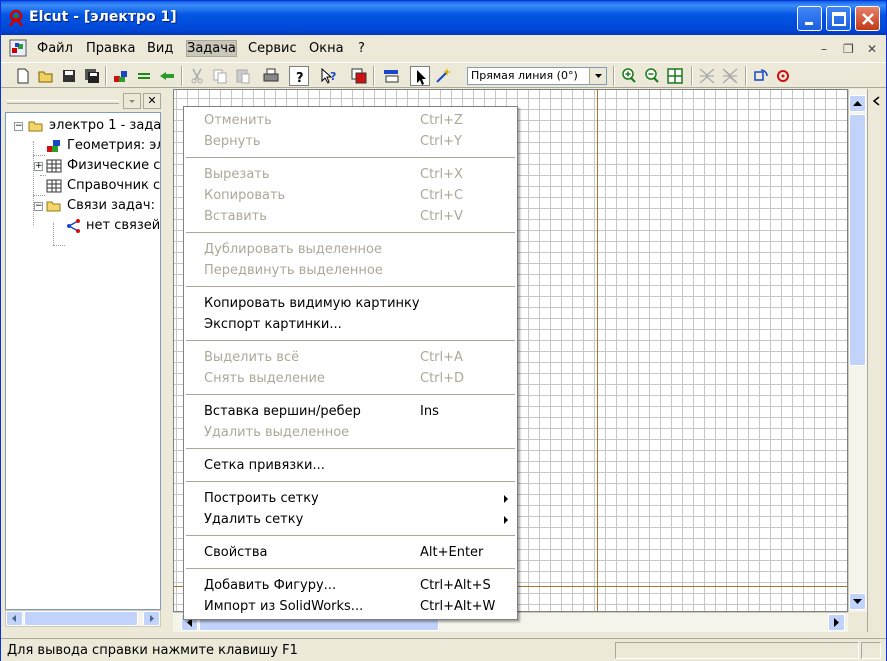 The image size is (887, 661). Describe the element at coordinates (46, 76) in the screenshot. I see `open-folder-icon` at that location.